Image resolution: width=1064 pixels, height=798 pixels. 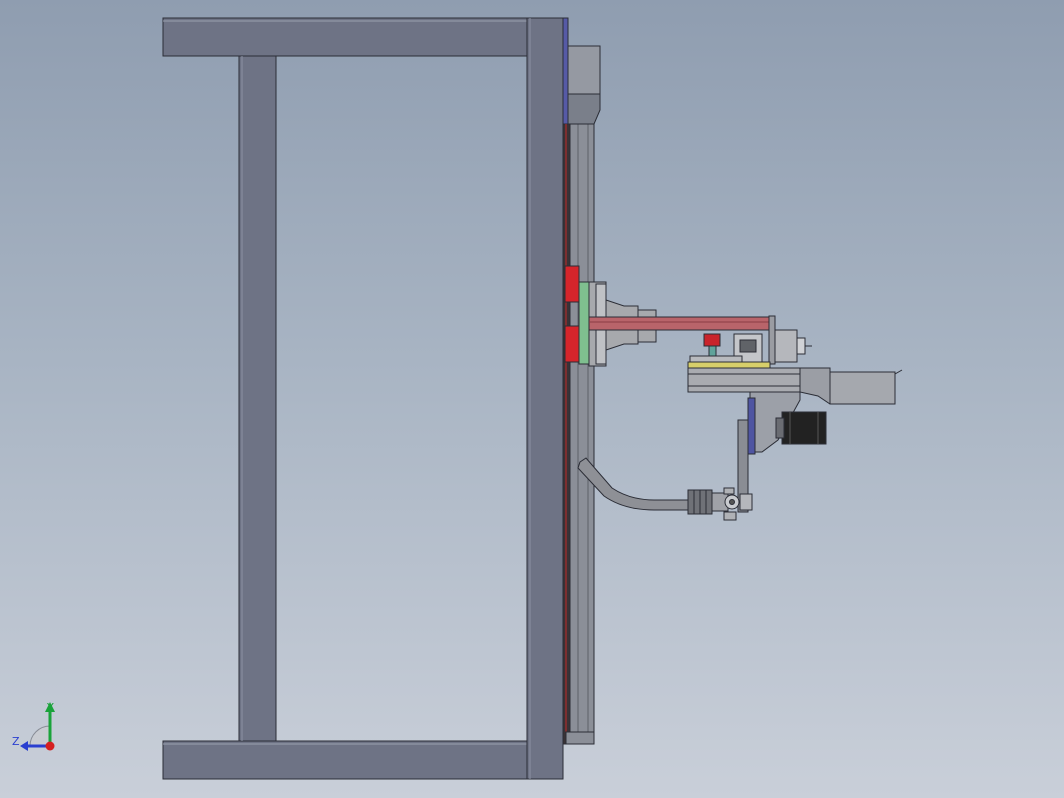 I want to click on carriage-block-lower, so click(x=572, y=344).